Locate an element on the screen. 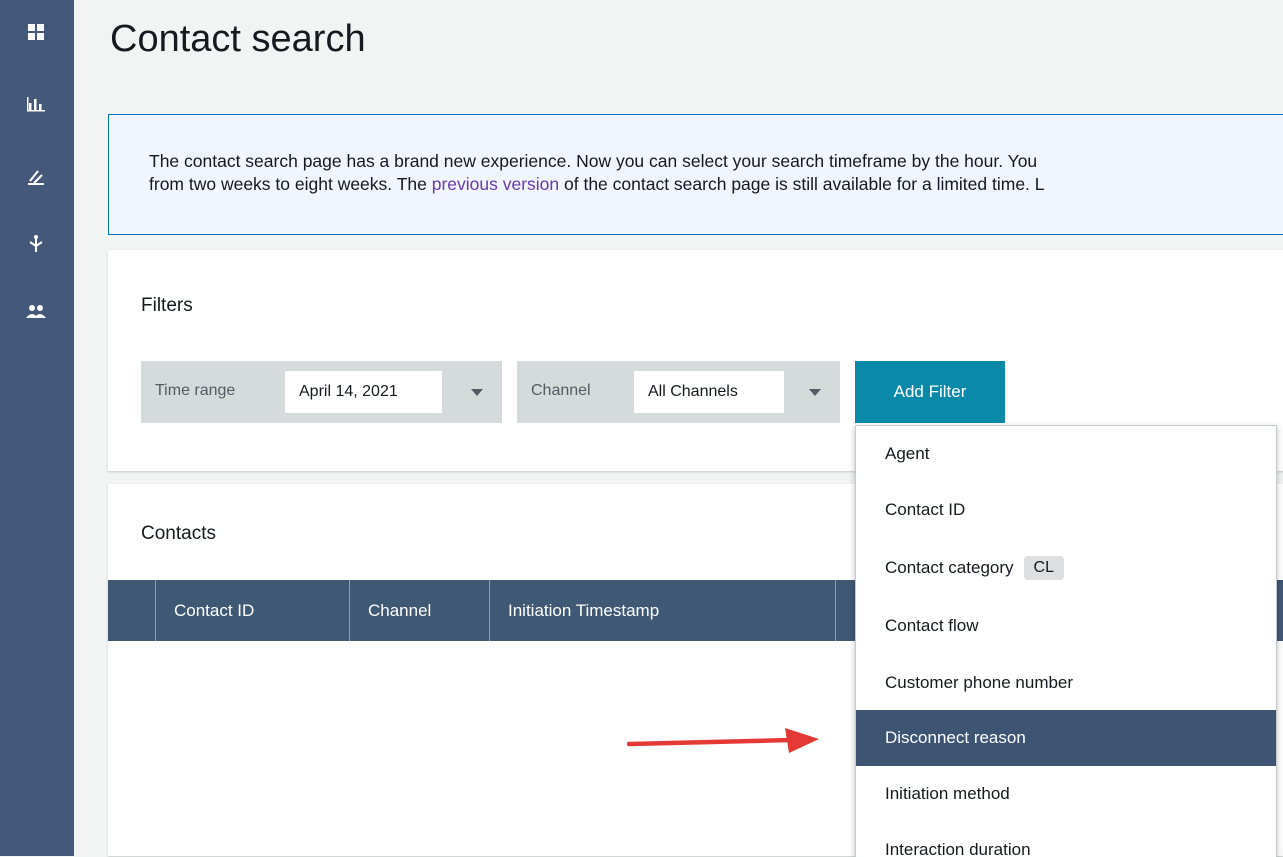 This screenshot has width=1283, height=857. flows-icon is located at coordinates (36, 244).